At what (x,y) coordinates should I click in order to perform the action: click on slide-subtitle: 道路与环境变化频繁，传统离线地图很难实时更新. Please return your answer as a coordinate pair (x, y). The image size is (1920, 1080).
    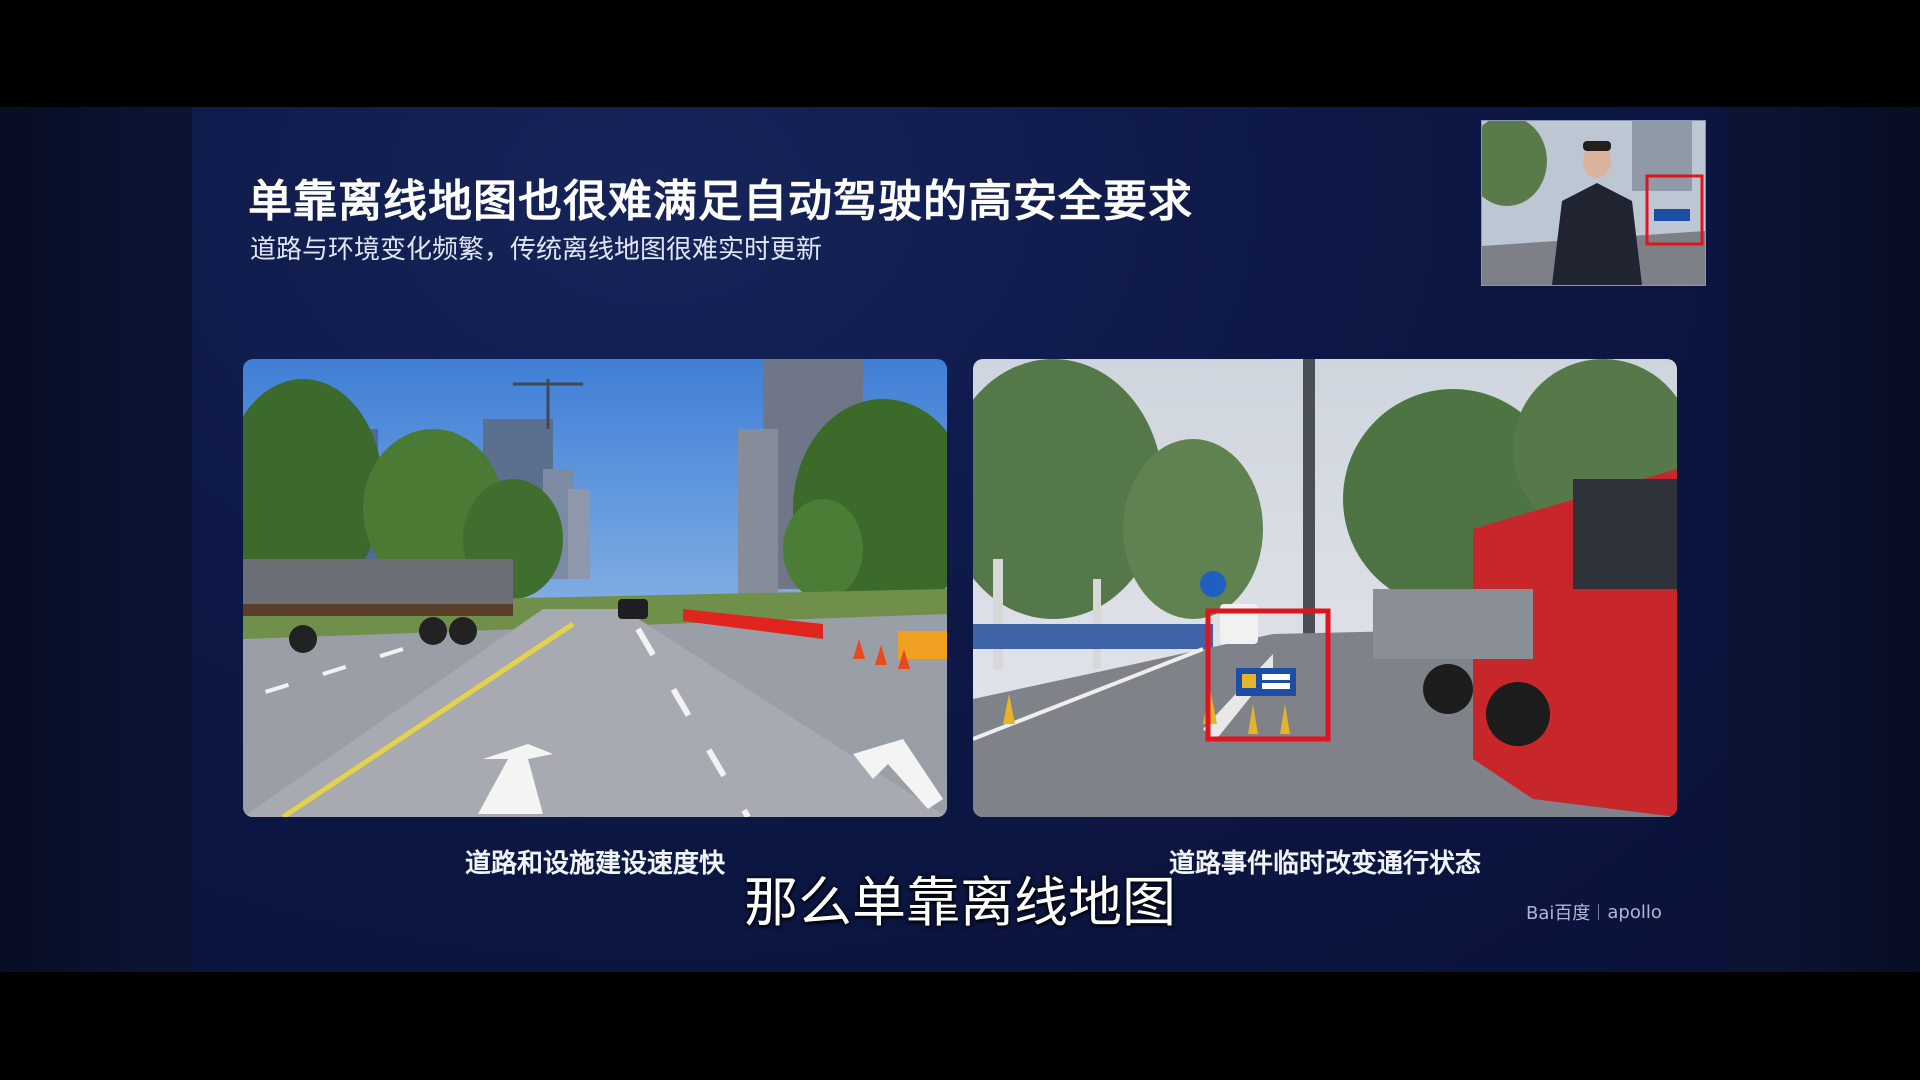
    Looking at the image, I should click on (536, 250).